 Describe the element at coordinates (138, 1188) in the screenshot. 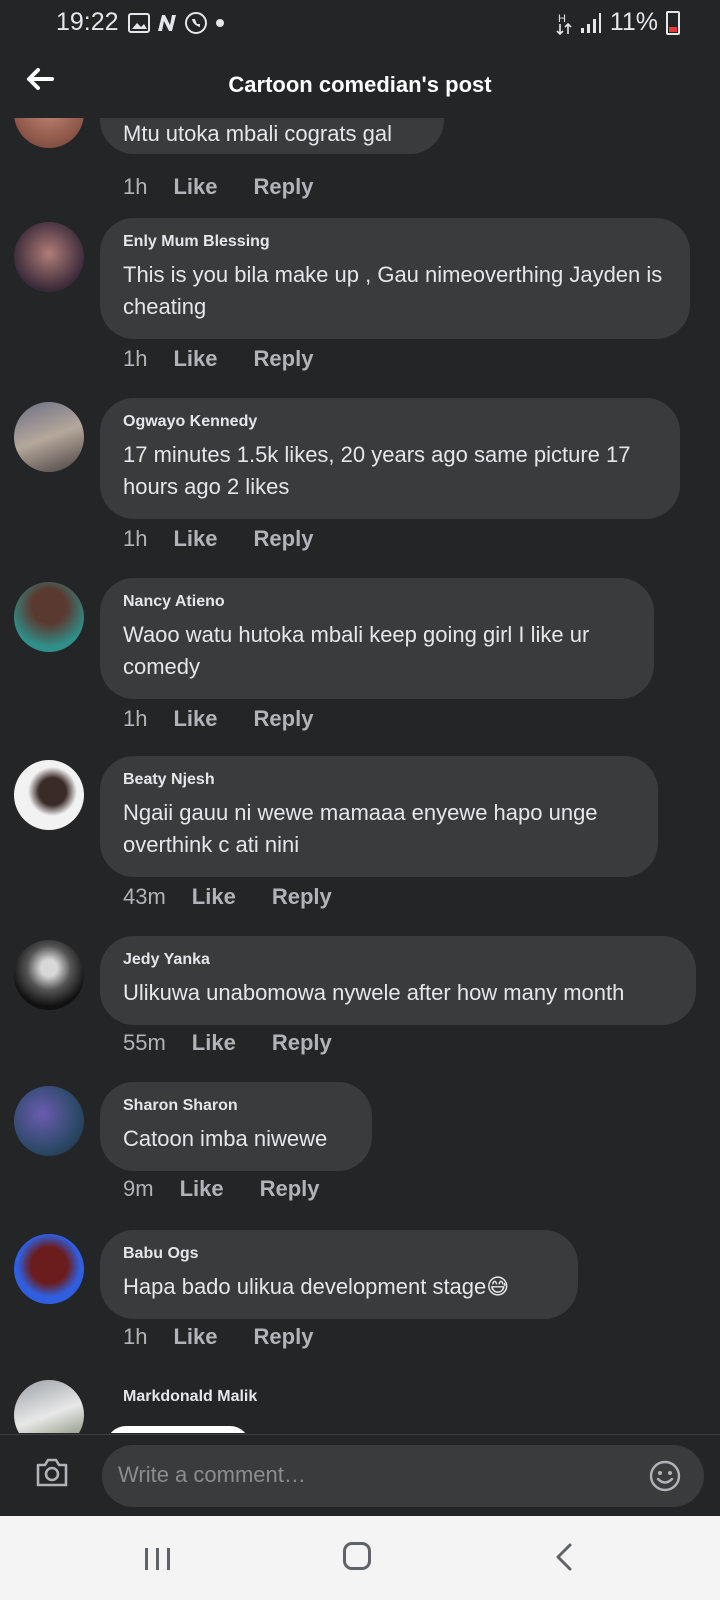

I see `comment-time: 9m` at that location.